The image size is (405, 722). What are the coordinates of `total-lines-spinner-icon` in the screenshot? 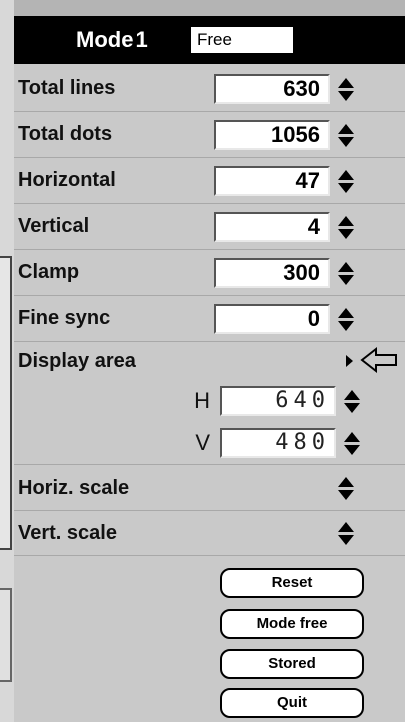 It's located at (346, 89).